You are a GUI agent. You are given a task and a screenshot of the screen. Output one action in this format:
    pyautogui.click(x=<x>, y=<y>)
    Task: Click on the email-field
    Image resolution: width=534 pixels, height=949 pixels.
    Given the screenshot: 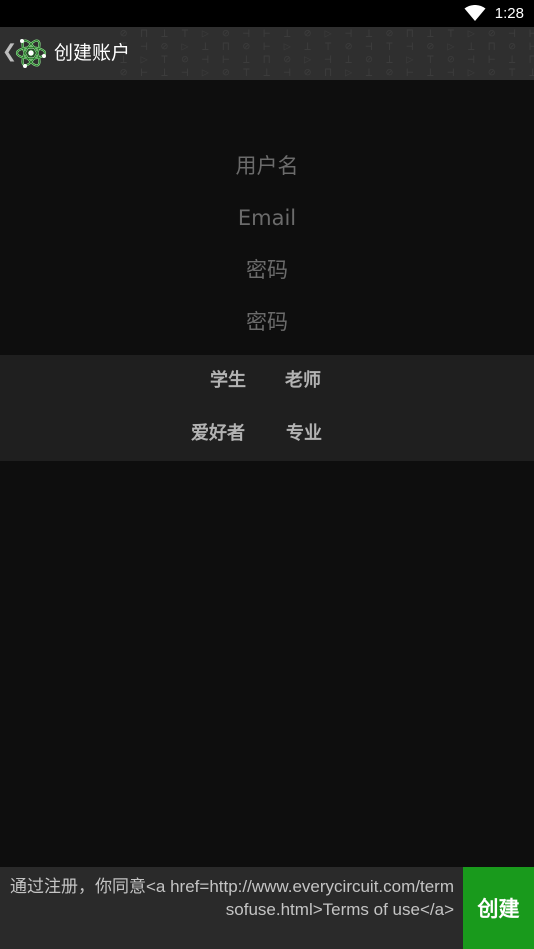 What is the action you would take?
    pyautogui.click(x=267, y=218)
    